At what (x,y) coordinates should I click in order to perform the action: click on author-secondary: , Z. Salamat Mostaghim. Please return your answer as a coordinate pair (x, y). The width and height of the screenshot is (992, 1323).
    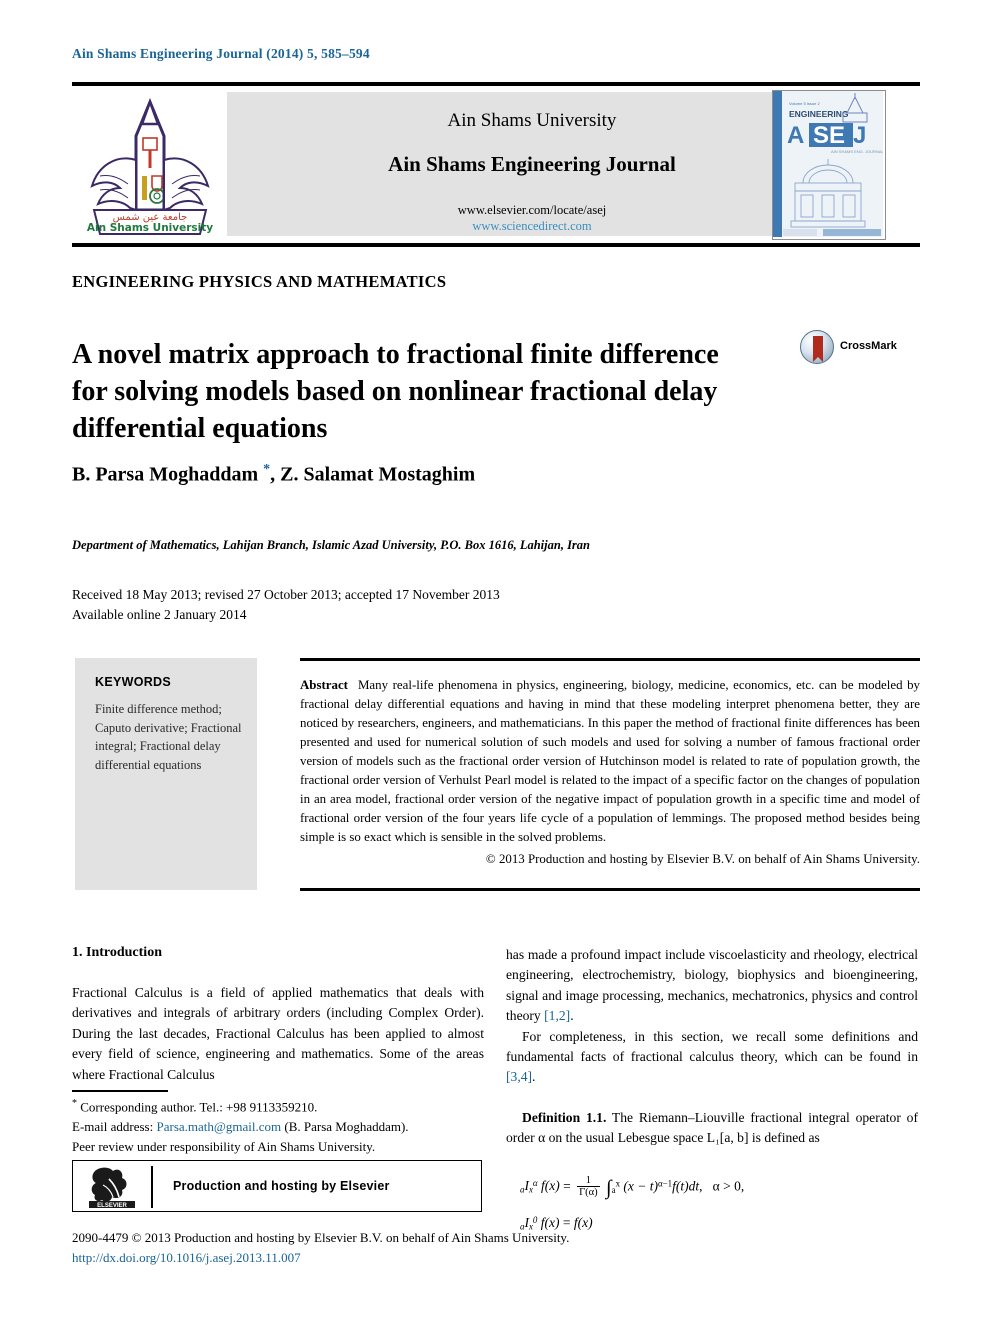
    Looking at the image, I should click on (373, 474).